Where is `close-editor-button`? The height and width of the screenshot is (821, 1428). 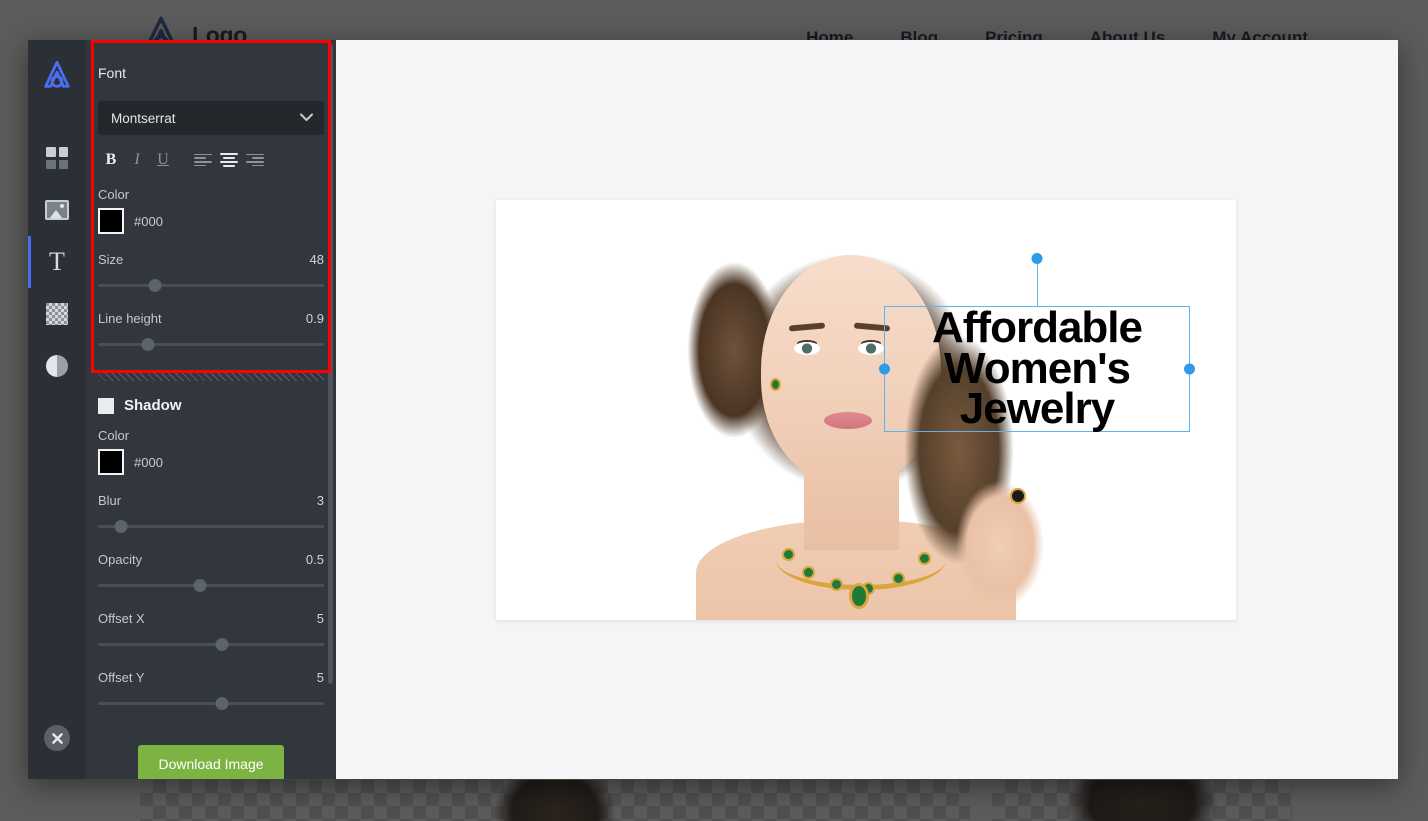
close-editor-button is located at coordinates (57, 738).